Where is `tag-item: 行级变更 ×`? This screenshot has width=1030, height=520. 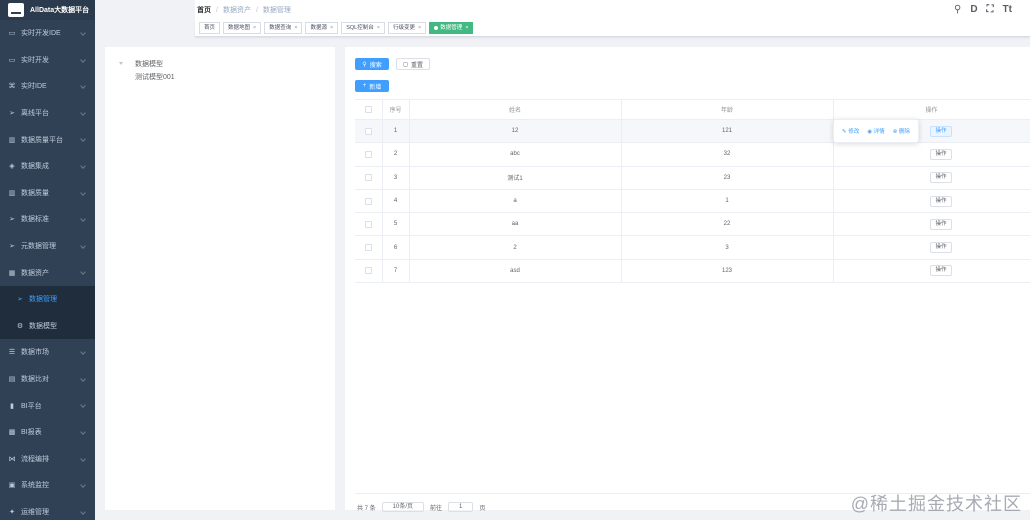
tag-item: 行级变更 × is located at coordinates (407, 28).